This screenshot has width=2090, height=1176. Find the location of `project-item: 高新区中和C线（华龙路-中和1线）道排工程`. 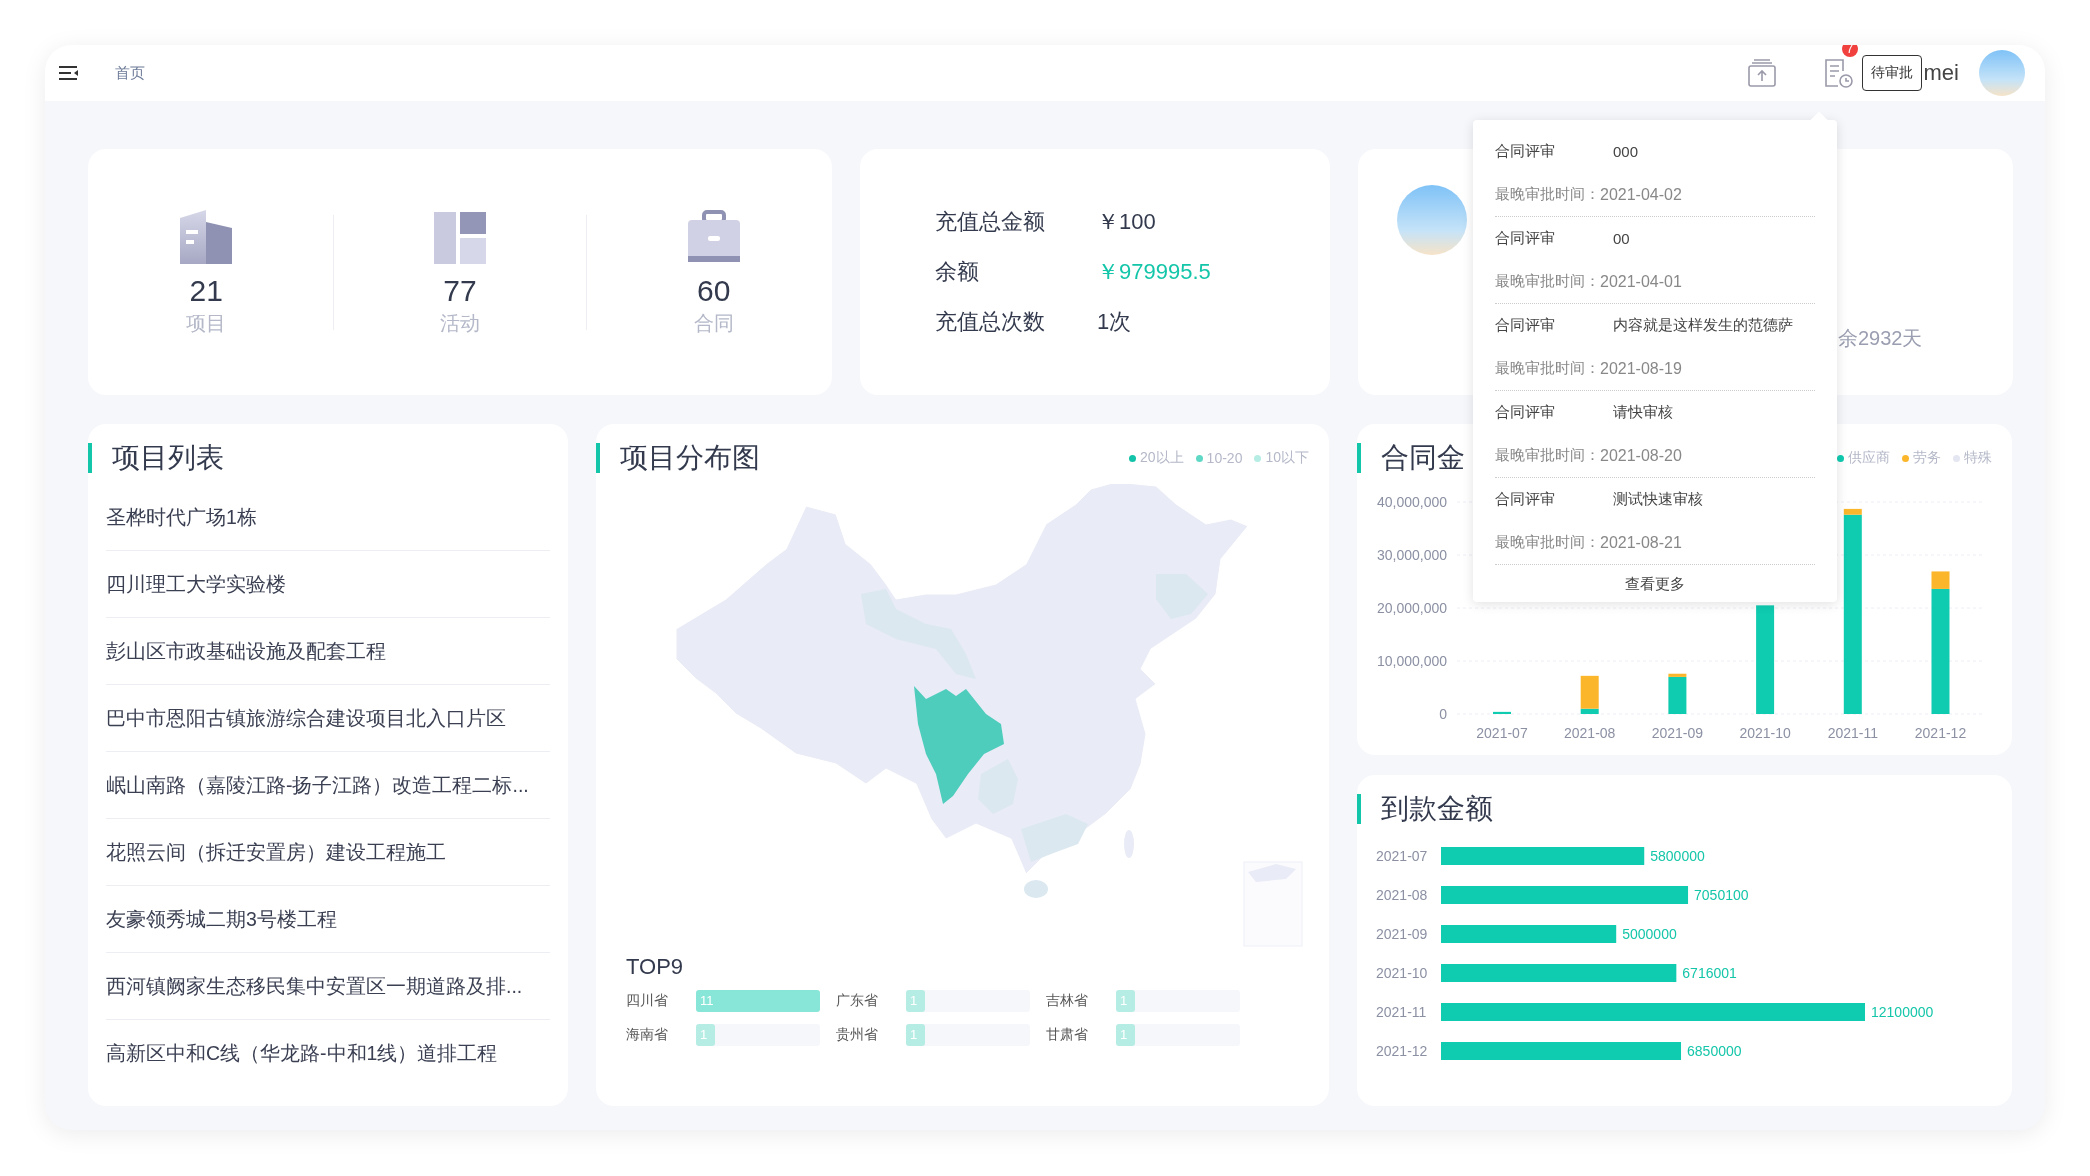

project-item: 高新区中和C线（华龙路-中和1线）道排工程 is located at coordinates (328, 1053).